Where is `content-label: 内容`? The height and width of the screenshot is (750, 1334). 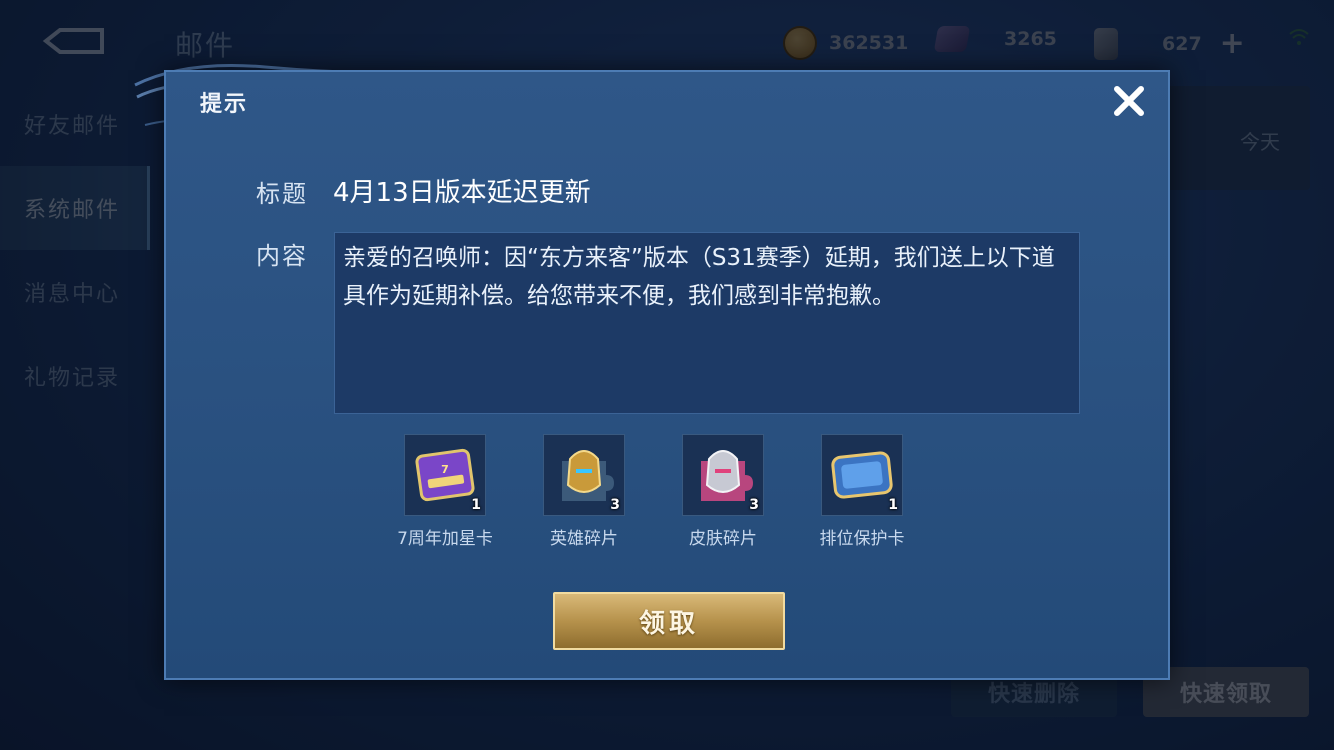 content-label: 内容 is located at coordinates (282, 256).